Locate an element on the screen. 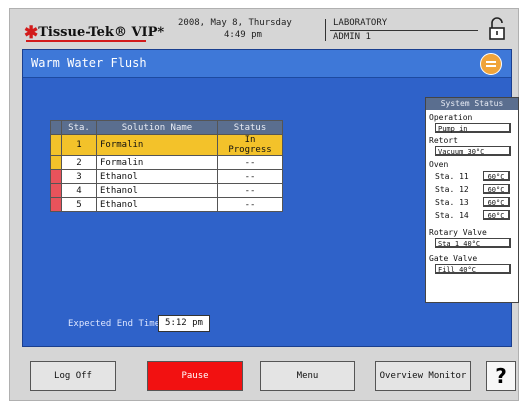 The height and width of the screenshot is (405, 525). user-label: ADMIN 1 is located at coordinates (352, 37).